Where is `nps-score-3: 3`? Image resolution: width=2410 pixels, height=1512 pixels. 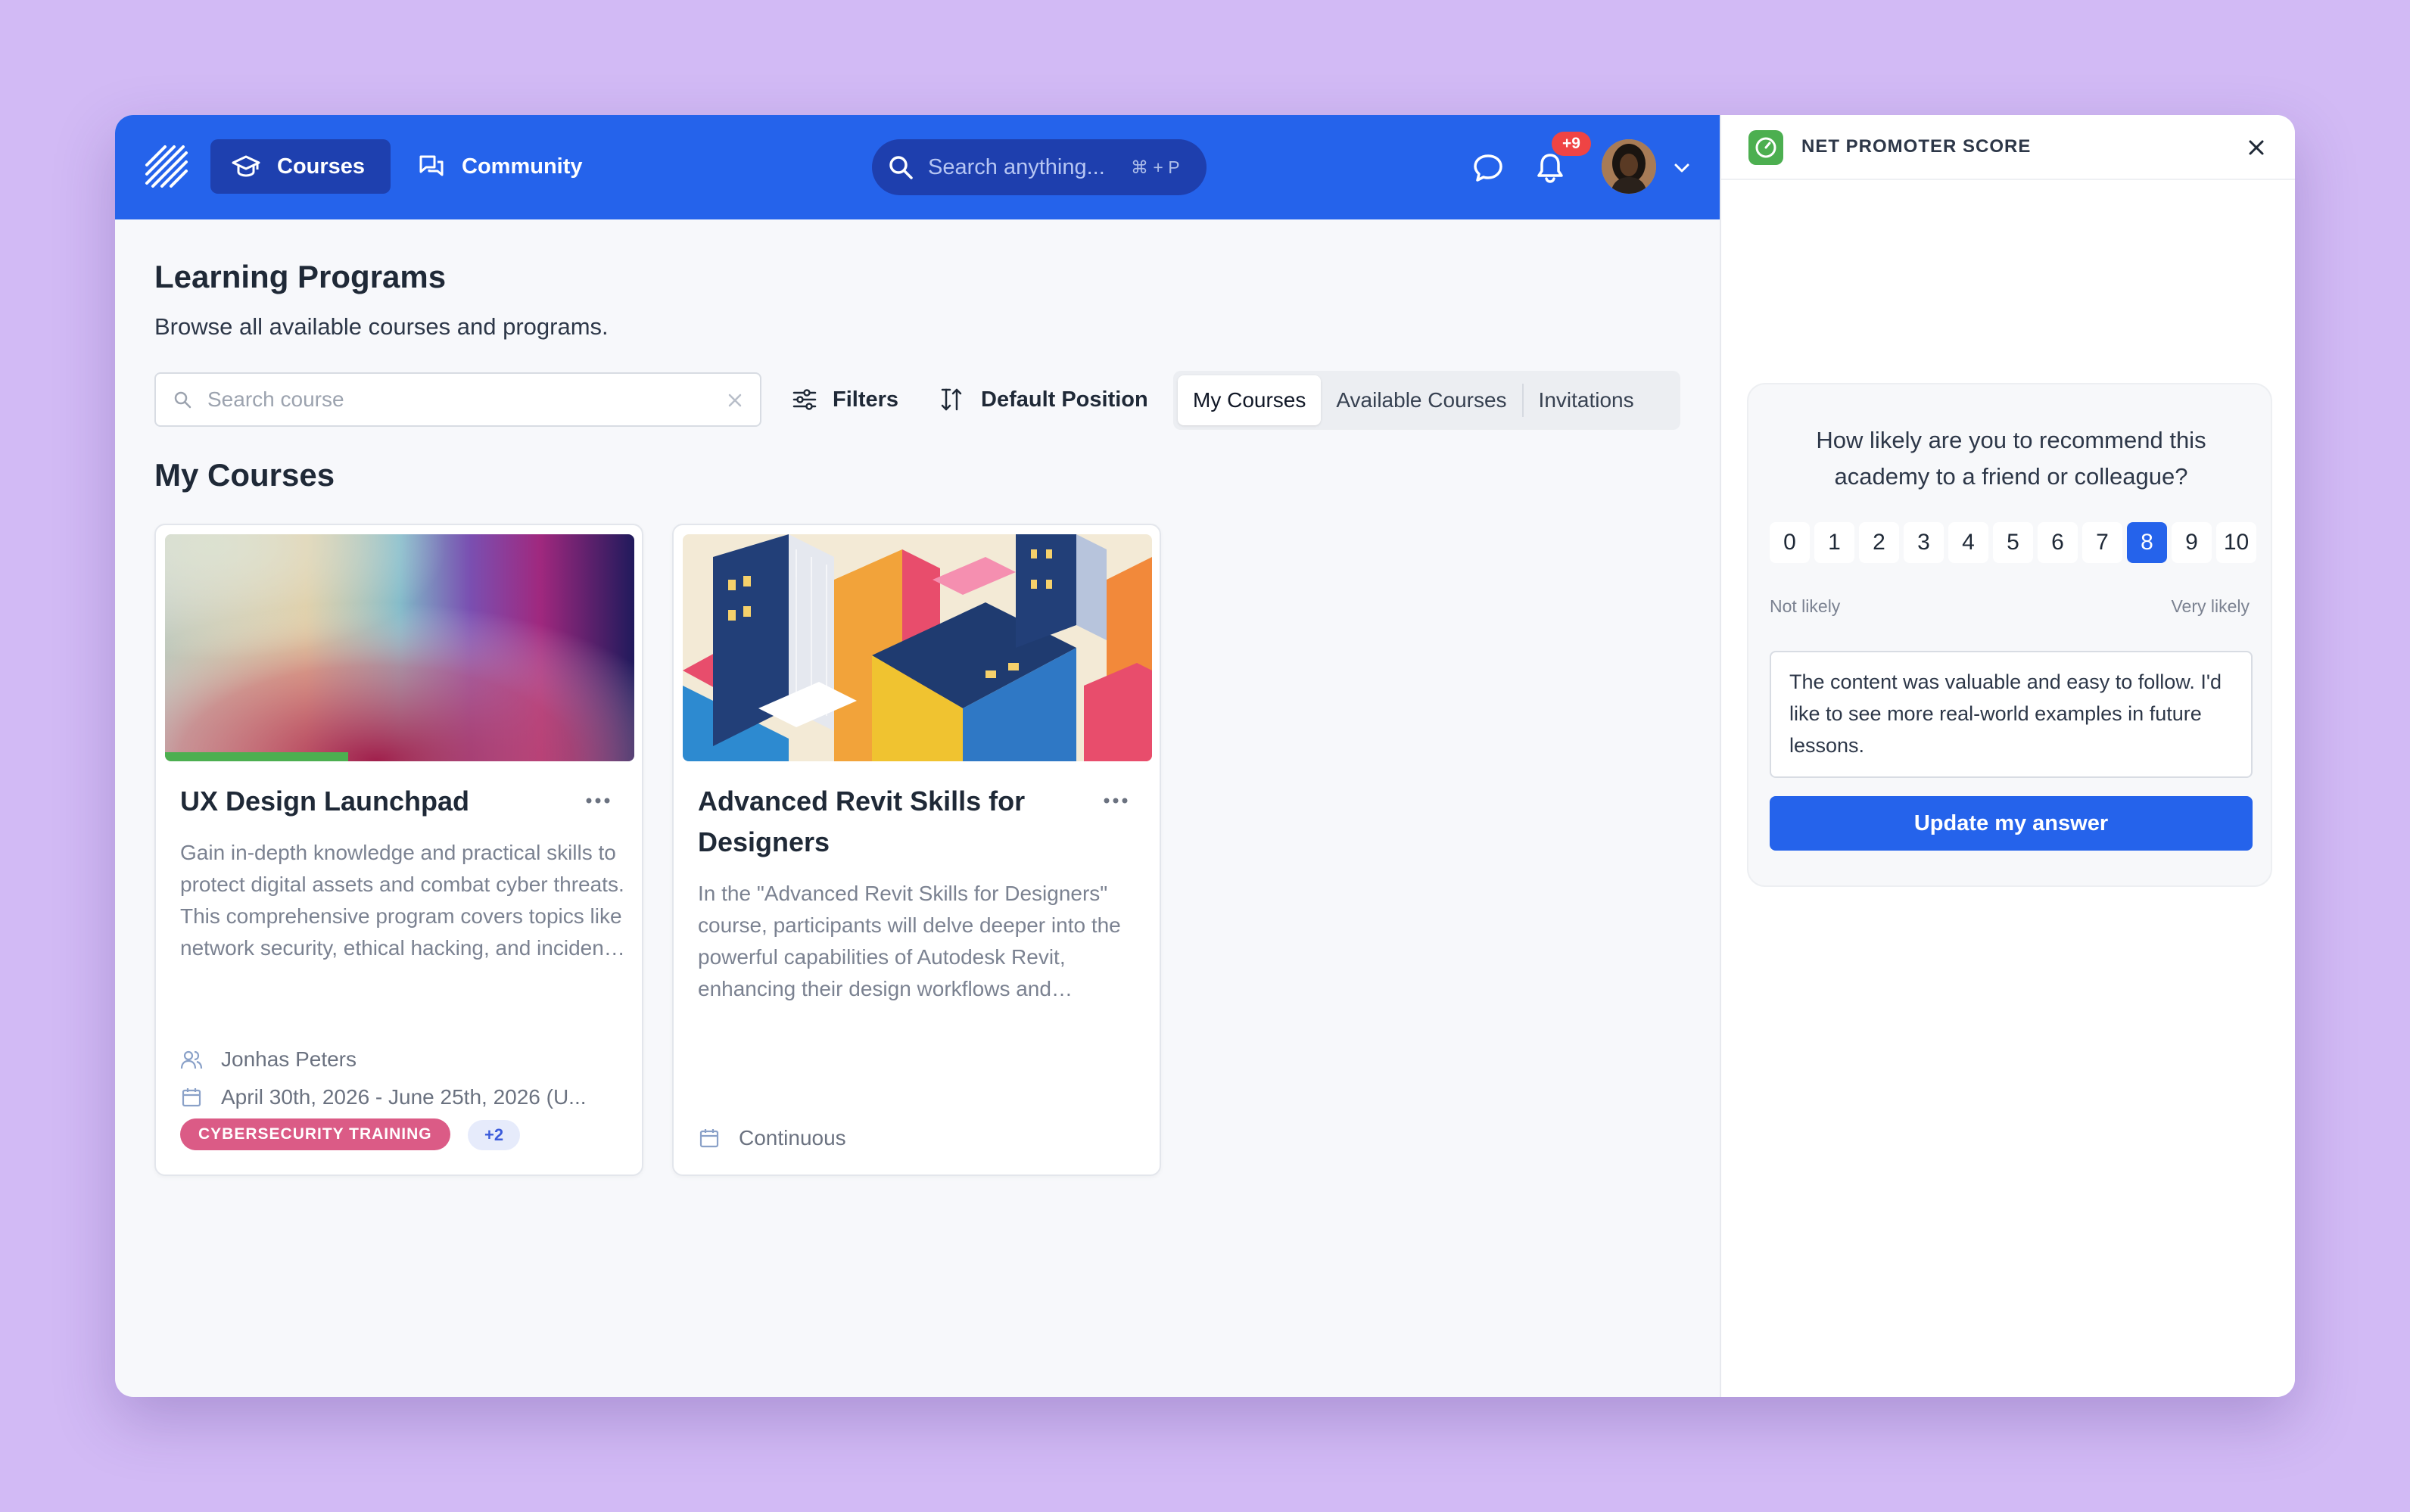 nps-score-3: 3 is located at coordinates (1924, 542).